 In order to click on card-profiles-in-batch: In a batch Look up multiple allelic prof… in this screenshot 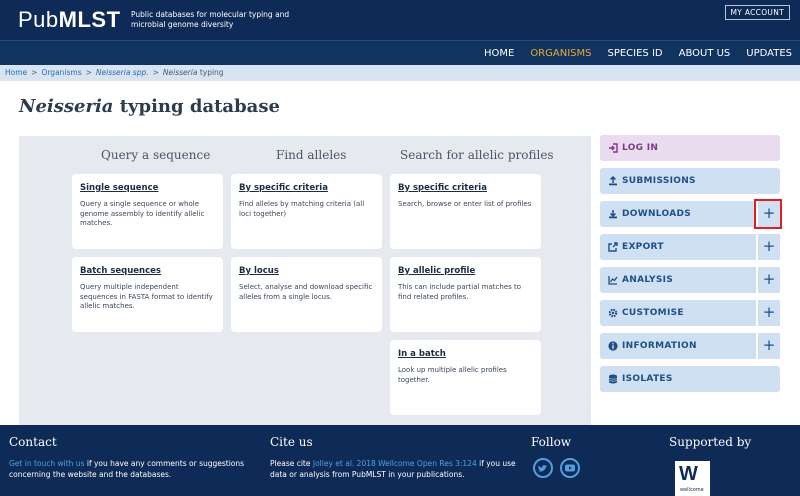, I will do `click(465, 377)`.